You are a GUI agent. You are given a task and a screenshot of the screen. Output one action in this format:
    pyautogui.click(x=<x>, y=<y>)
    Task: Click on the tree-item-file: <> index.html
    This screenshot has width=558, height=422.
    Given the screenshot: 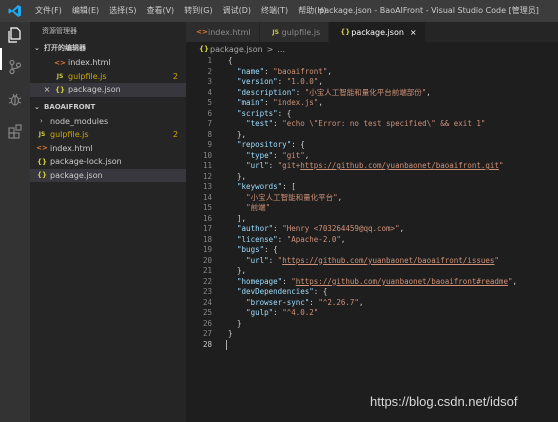 What is the action you would take?
    pyautogui.click(x=108, y=149)
    